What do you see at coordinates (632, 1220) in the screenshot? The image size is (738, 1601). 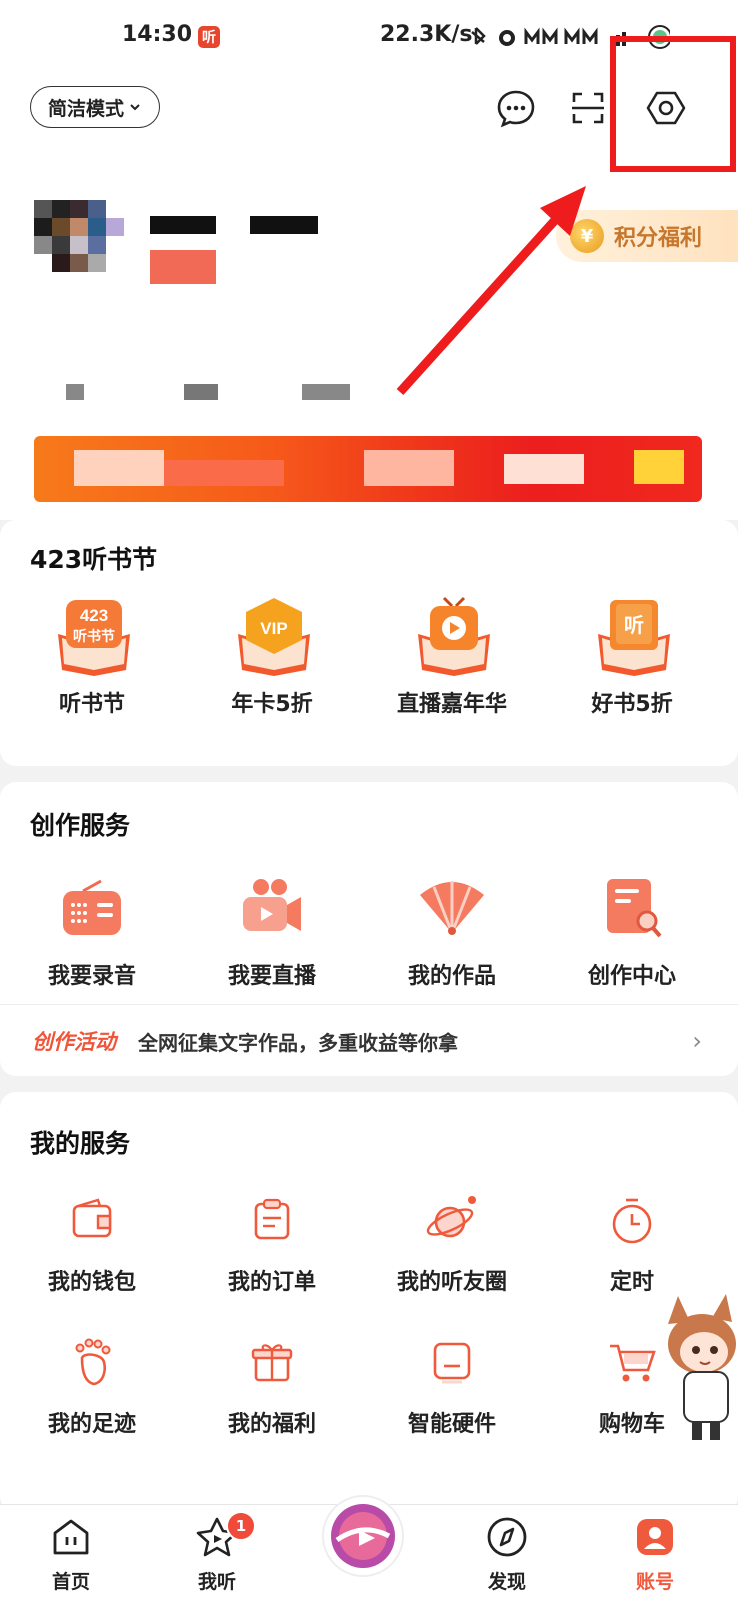 I see `timer-icon` at bounding box center [632, 1220].